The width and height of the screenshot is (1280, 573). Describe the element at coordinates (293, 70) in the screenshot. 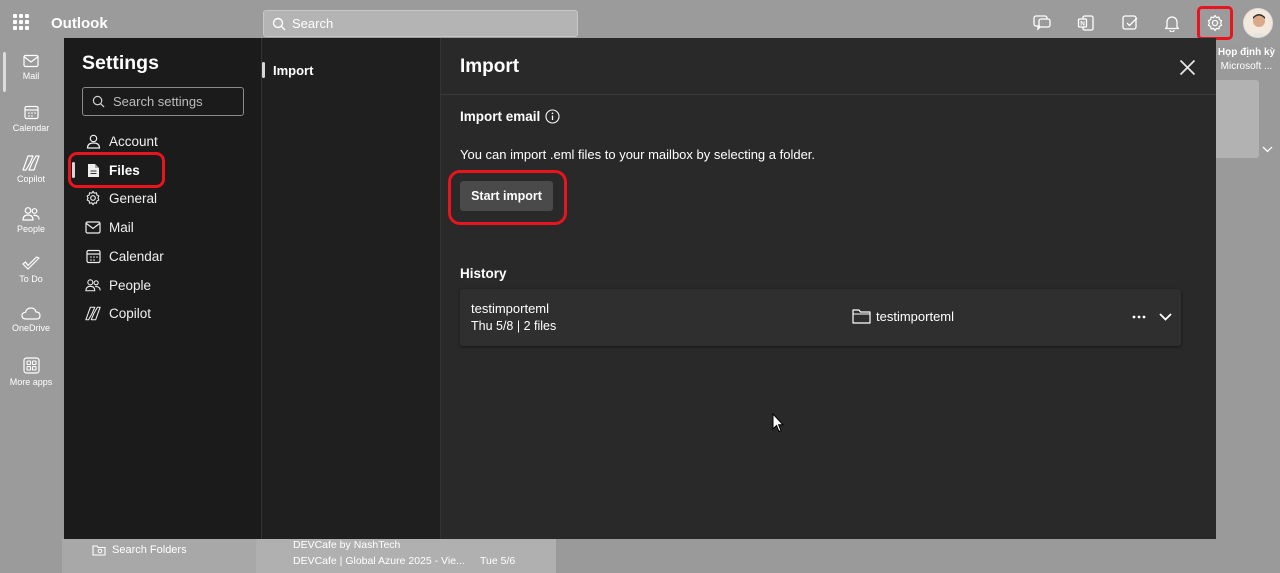

I see `subnav-label: Import` at that location.